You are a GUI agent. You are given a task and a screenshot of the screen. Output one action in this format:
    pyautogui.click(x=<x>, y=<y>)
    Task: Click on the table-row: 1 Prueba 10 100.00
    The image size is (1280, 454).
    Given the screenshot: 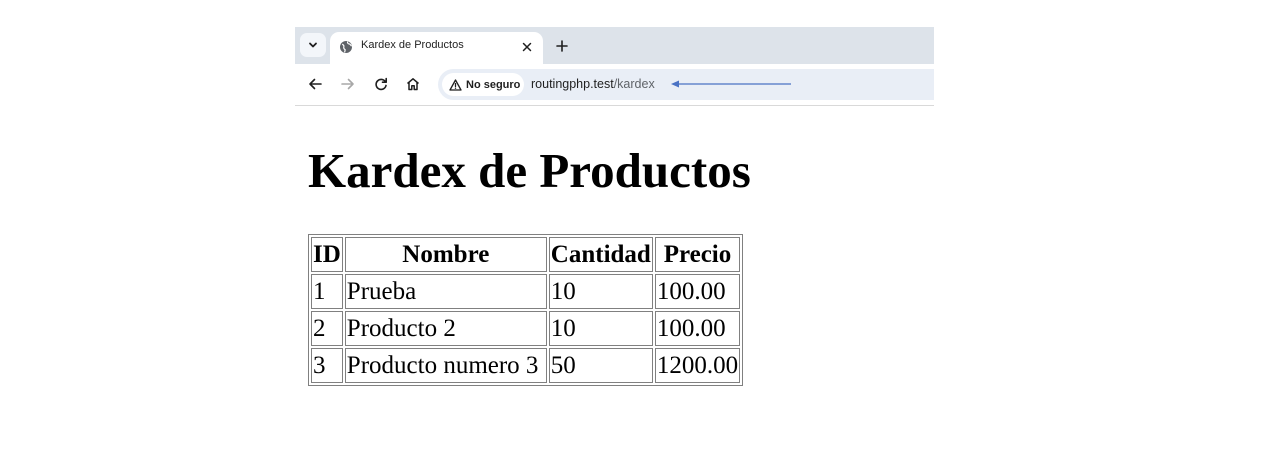 What is the action you would take?
    pyautogui.click(x=526, y=291)
    